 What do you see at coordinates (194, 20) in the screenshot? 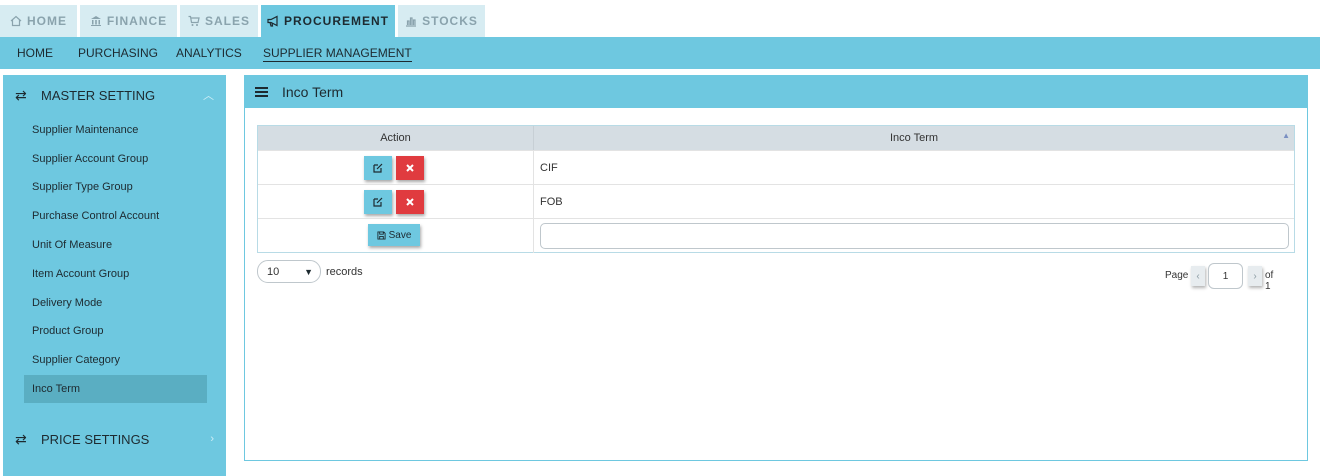
I see `cart-icon` at bounding box center [194, 20].